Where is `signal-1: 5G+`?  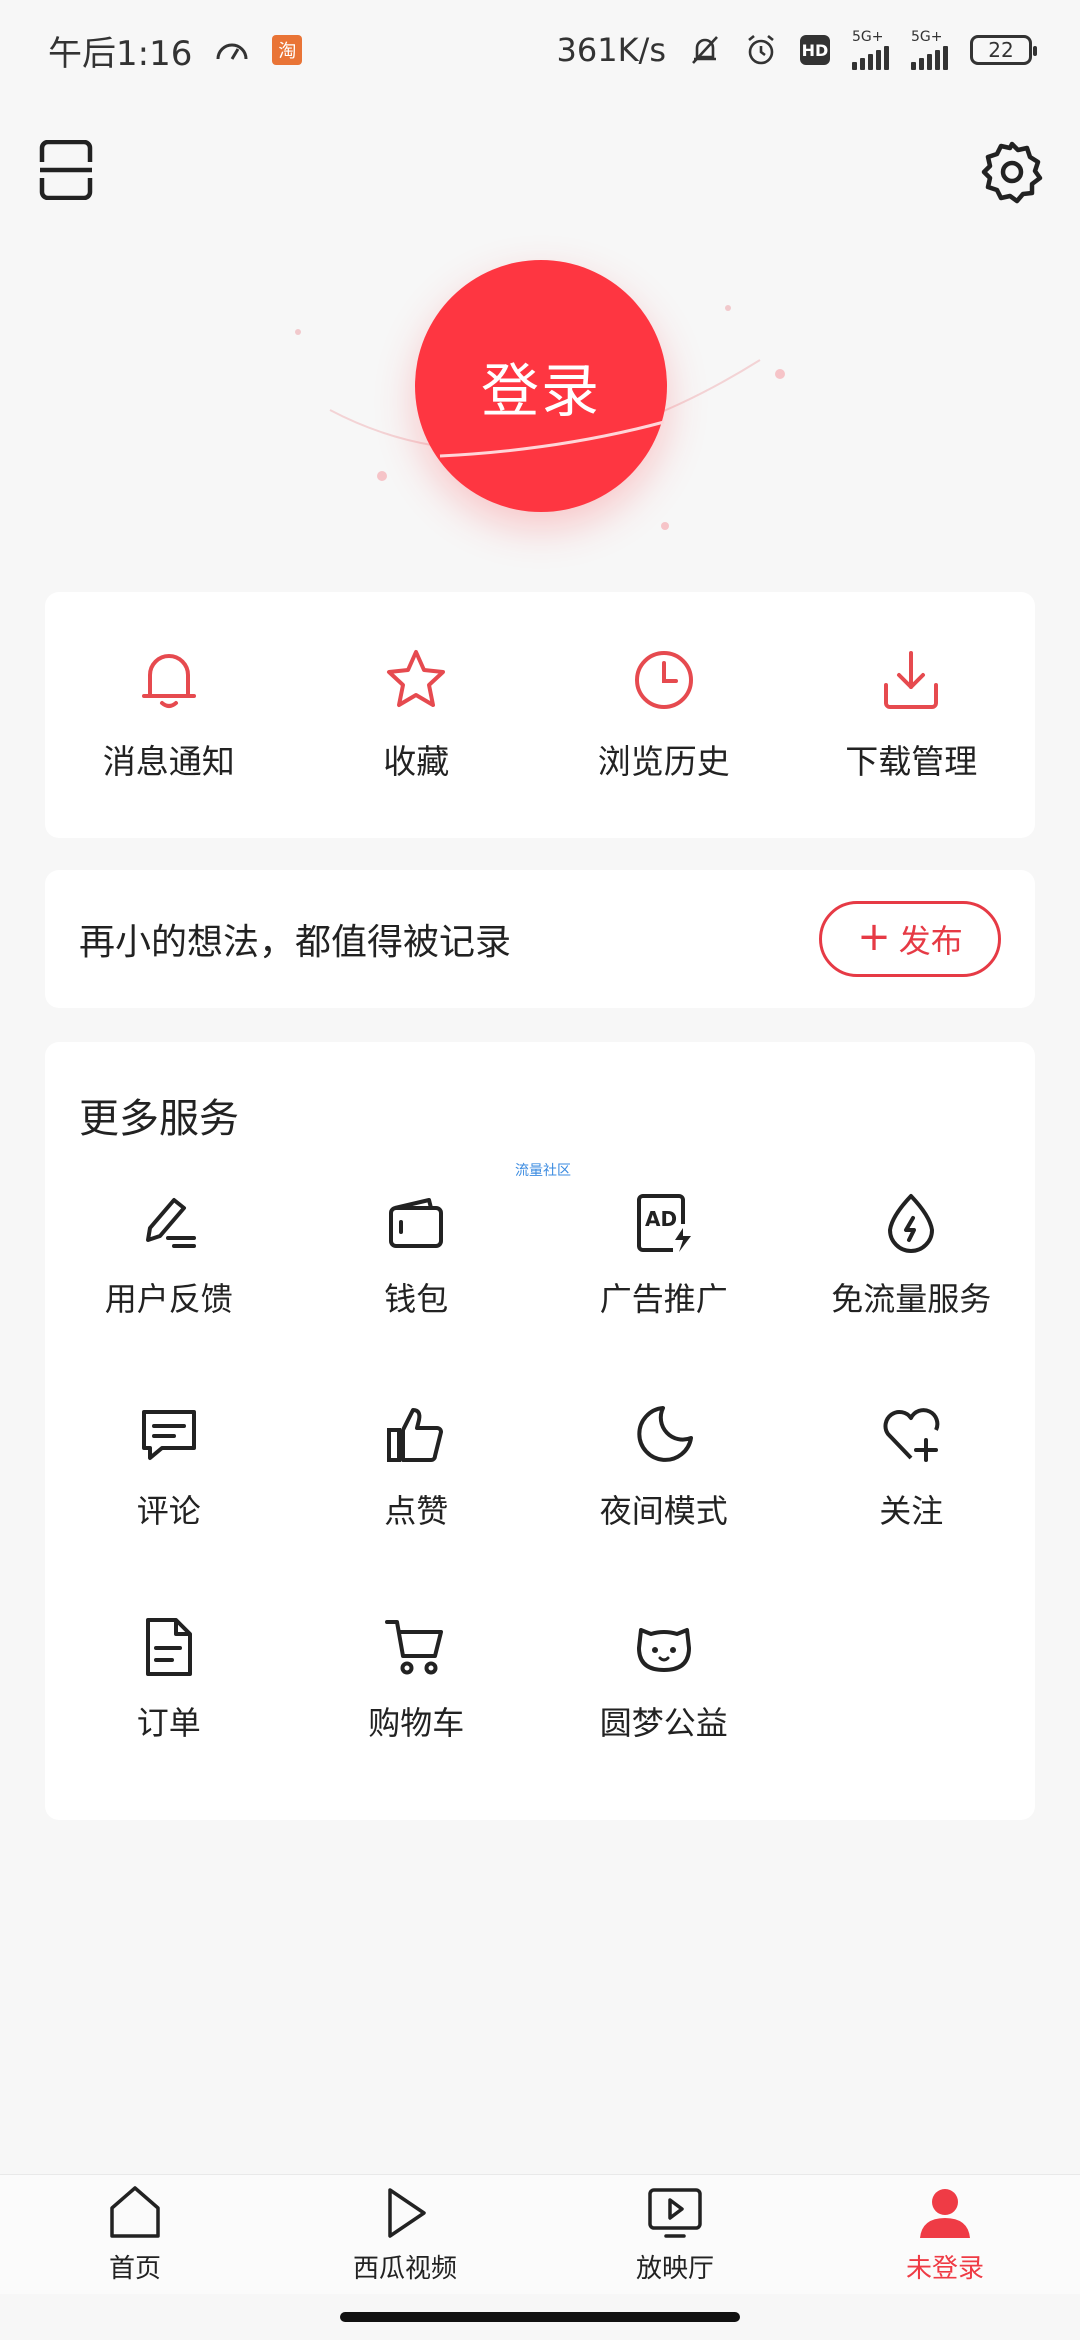
signal-1: 5G+ is located at coordinates (870, 50).